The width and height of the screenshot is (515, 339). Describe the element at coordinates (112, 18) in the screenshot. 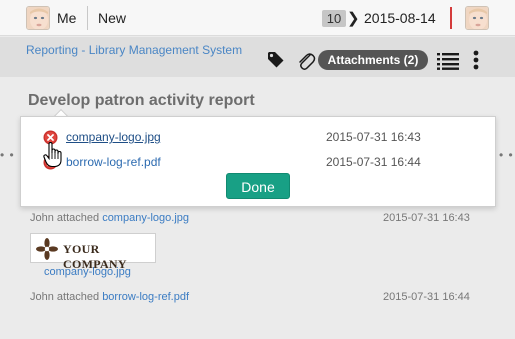

I see `new-button: New` at that location.